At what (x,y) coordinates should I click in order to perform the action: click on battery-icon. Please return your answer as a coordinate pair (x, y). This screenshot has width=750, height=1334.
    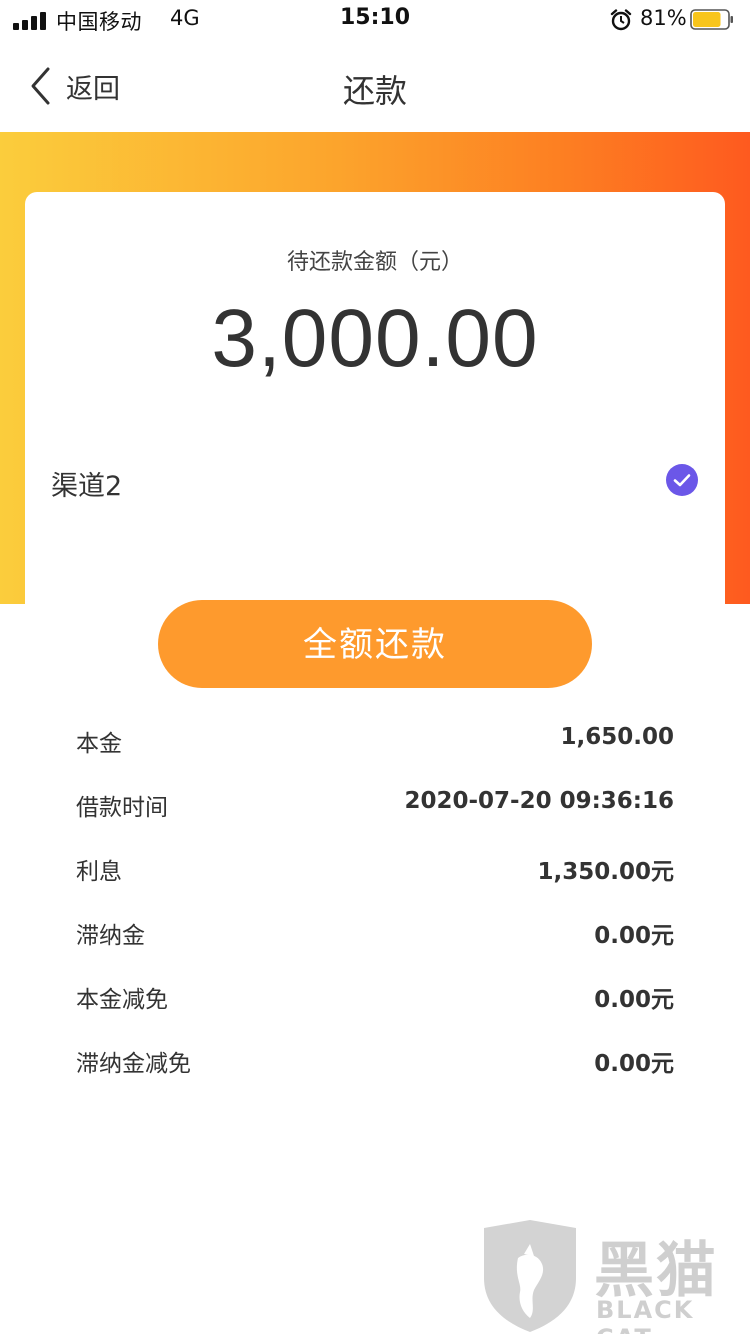
    Looking at the image, I should click on (711, 19).